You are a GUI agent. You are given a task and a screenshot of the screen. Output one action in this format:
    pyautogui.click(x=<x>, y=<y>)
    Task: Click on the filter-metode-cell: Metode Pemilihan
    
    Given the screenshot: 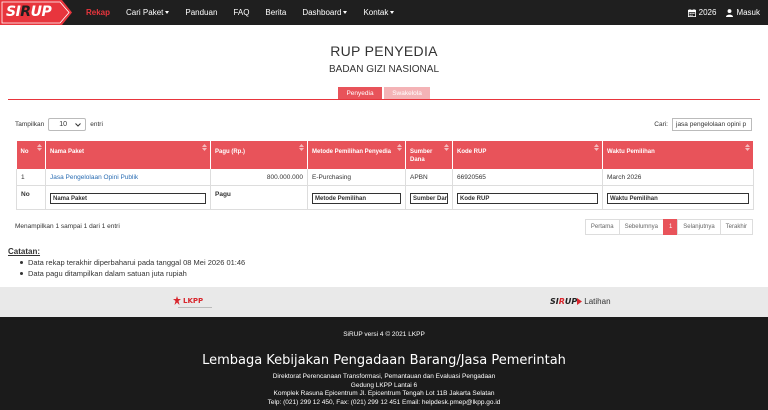 What is the action you would take?
    pyautogui.click(x=356, y=198)
    